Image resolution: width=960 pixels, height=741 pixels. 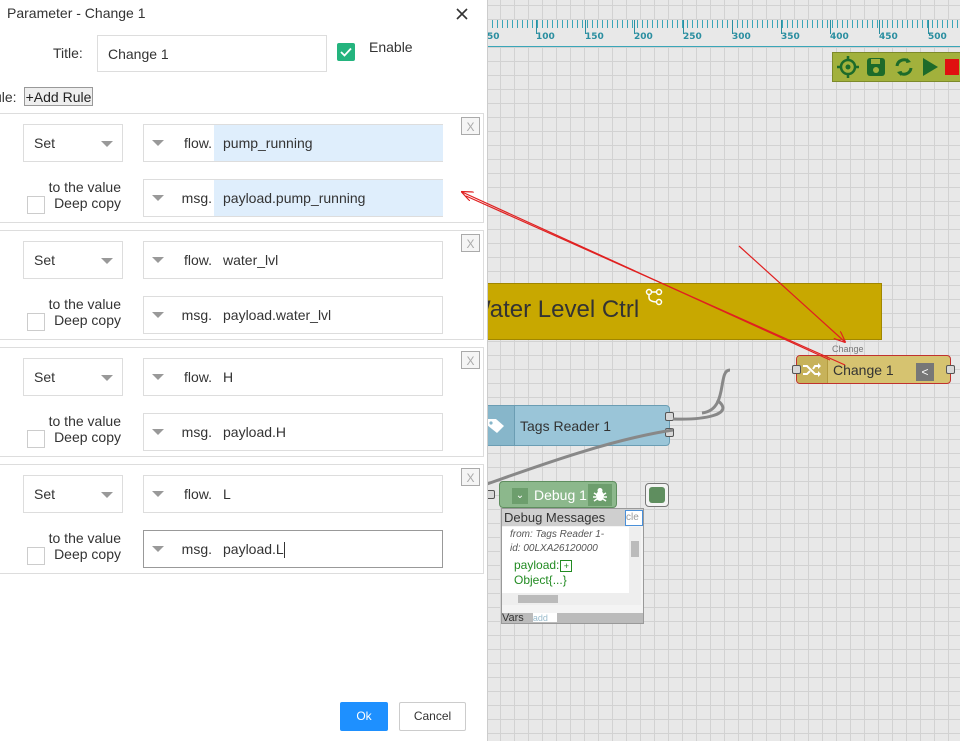 I want to click on enable-checkbox, so click(x=346, y=52).